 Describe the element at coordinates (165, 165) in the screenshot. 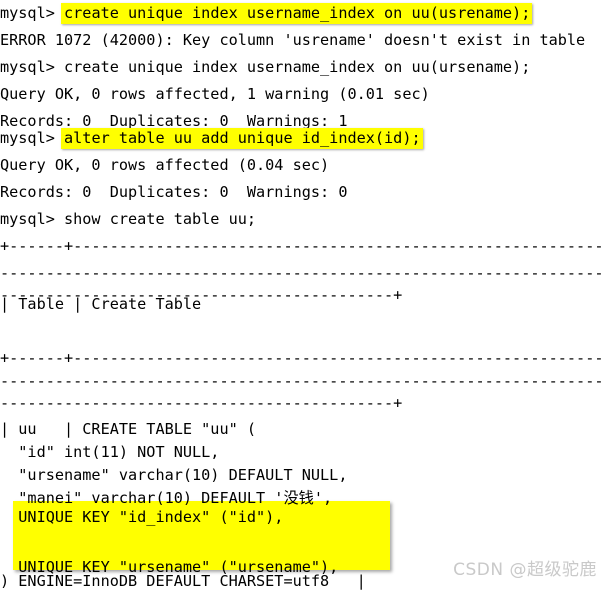

I see `terminal-line: Query OK, 0 rows affected (0.04 sec)` at that location.